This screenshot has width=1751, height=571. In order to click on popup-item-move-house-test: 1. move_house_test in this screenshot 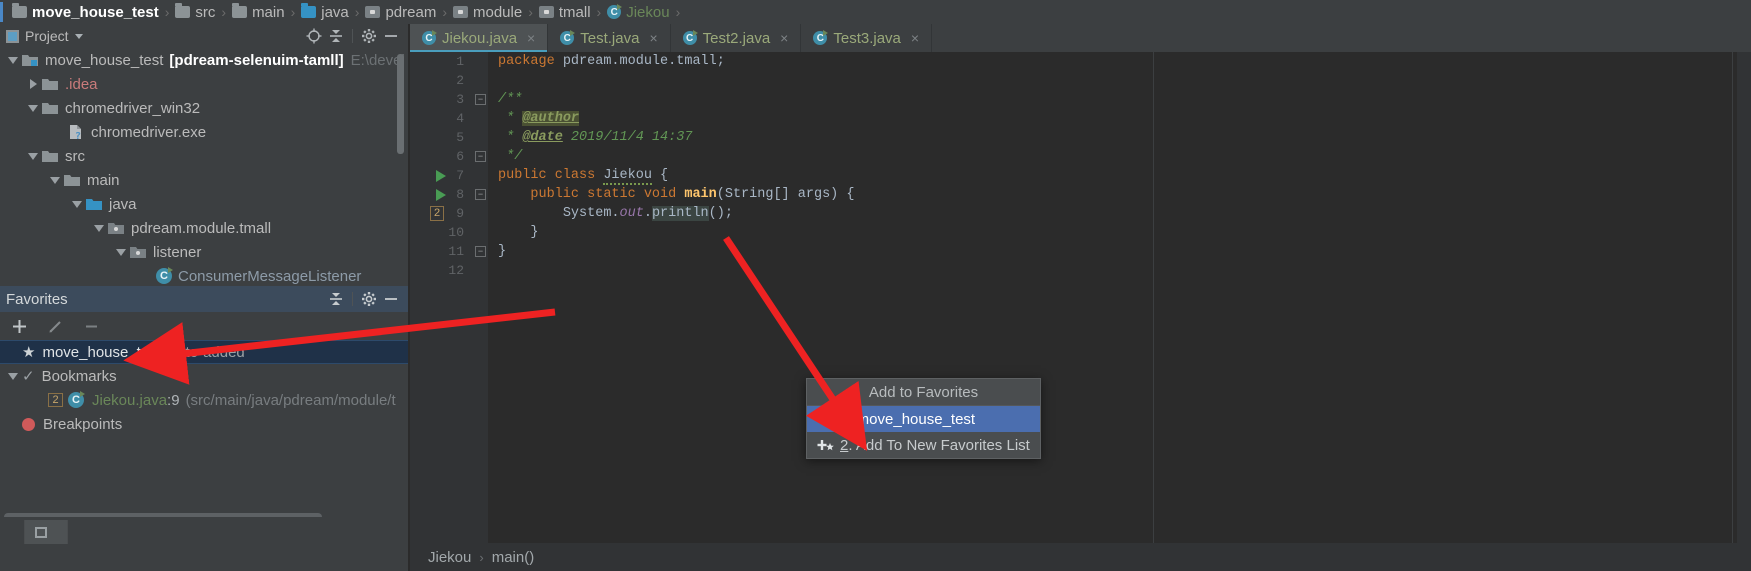, I will do `click(923, 419)`.